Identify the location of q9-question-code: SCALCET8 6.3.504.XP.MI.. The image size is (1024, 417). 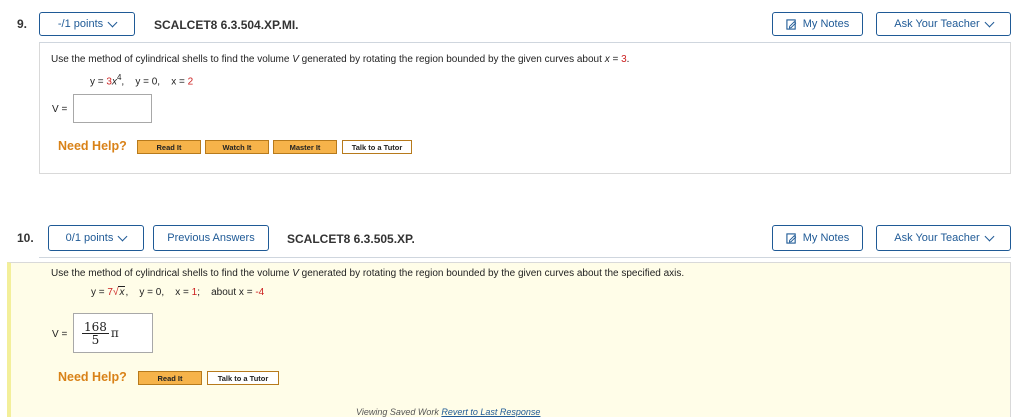
(226, 25).